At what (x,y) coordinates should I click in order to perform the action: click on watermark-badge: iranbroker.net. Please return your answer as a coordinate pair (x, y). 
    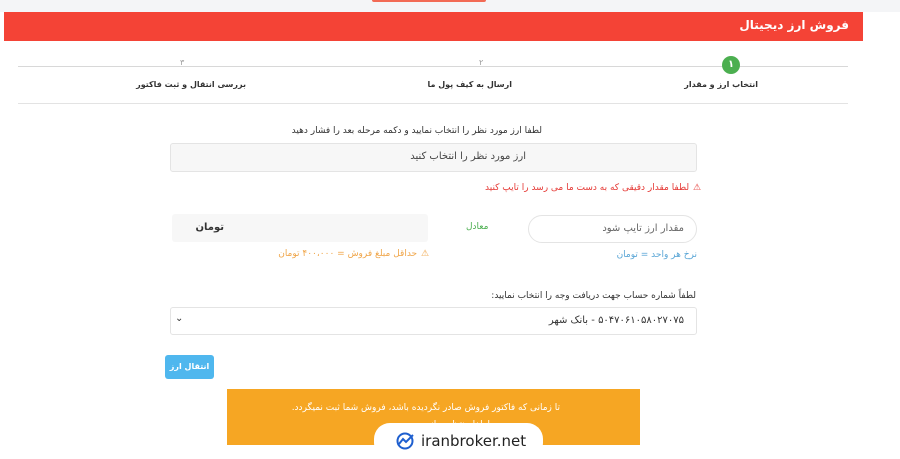
    Looking at the image, I should click on (458, 441).